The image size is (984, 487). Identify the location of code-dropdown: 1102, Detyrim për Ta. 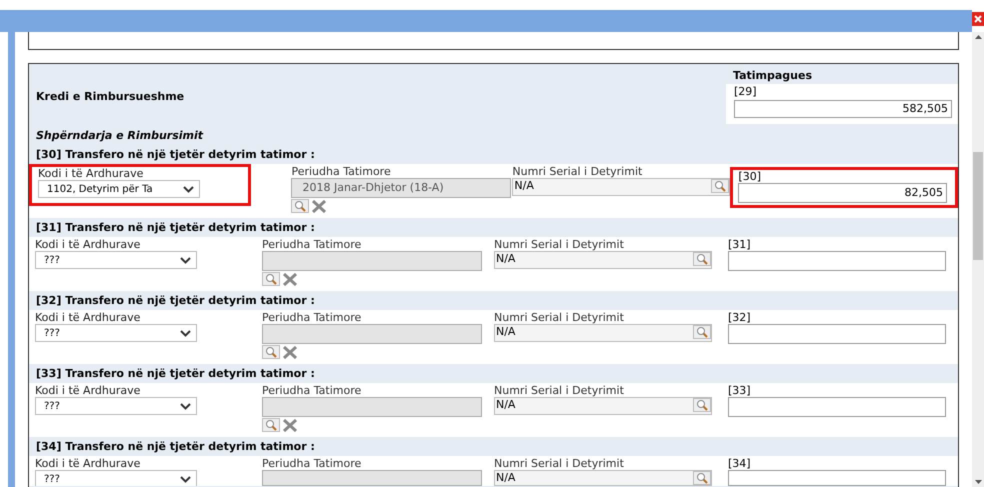
(119, 189).